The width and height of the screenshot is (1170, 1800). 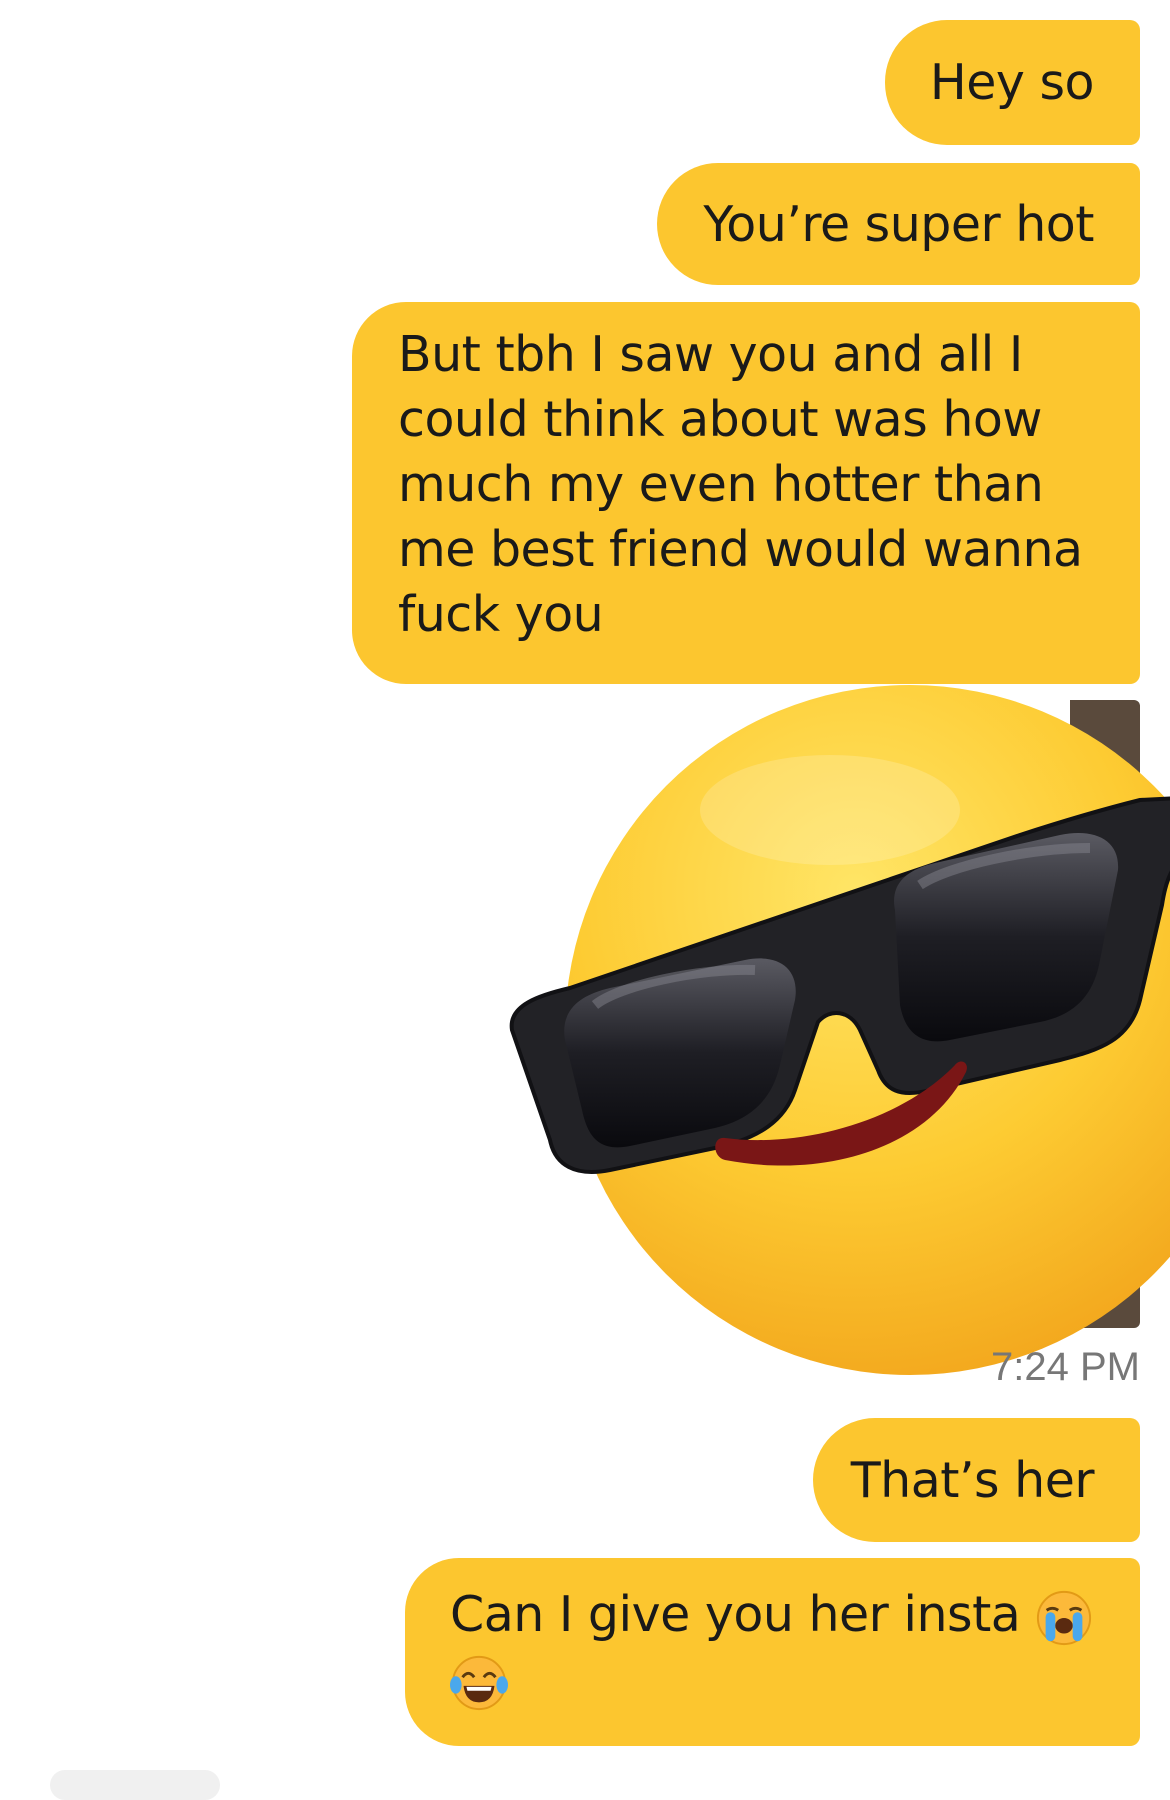 What do you see at coordinates (720, 419) in the screenshot?
I see `message-text-line: could think about was how` at bounding box center [720, 419].